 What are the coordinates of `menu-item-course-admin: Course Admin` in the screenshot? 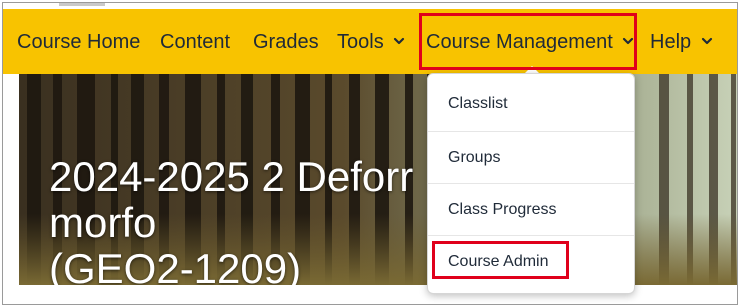 It's located at (531, 261).